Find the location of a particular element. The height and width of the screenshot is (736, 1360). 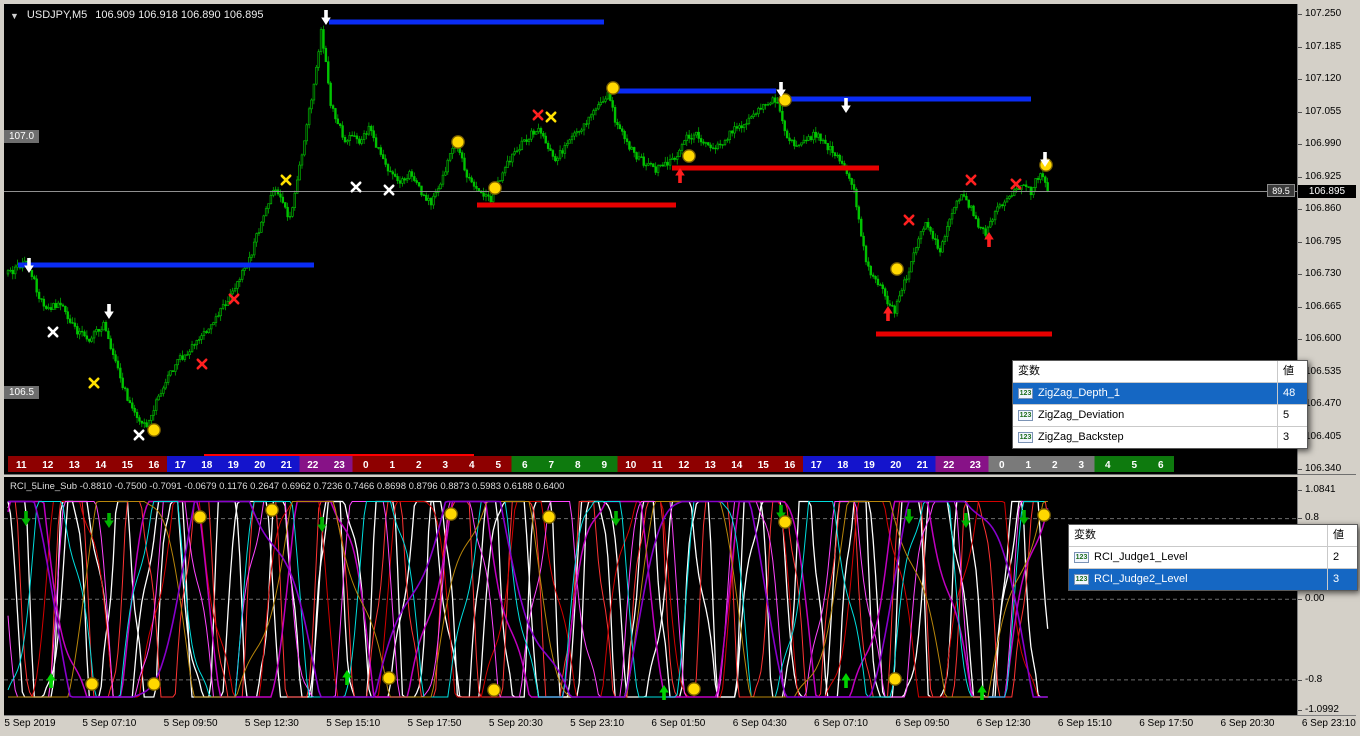

svg-text: 19 is located at coordinates (870, 465).